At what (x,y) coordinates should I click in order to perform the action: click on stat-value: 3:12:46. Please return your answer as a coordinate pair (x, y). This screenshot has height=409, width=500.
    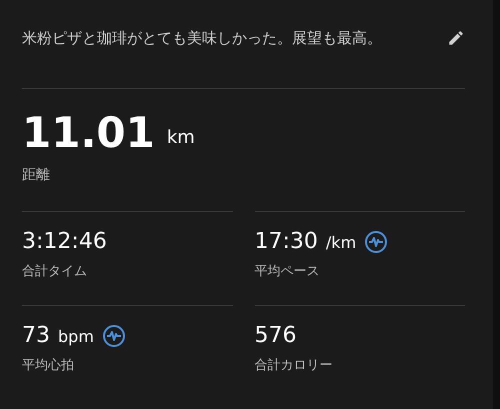
    Looking at the image, I should click on (64, 242).